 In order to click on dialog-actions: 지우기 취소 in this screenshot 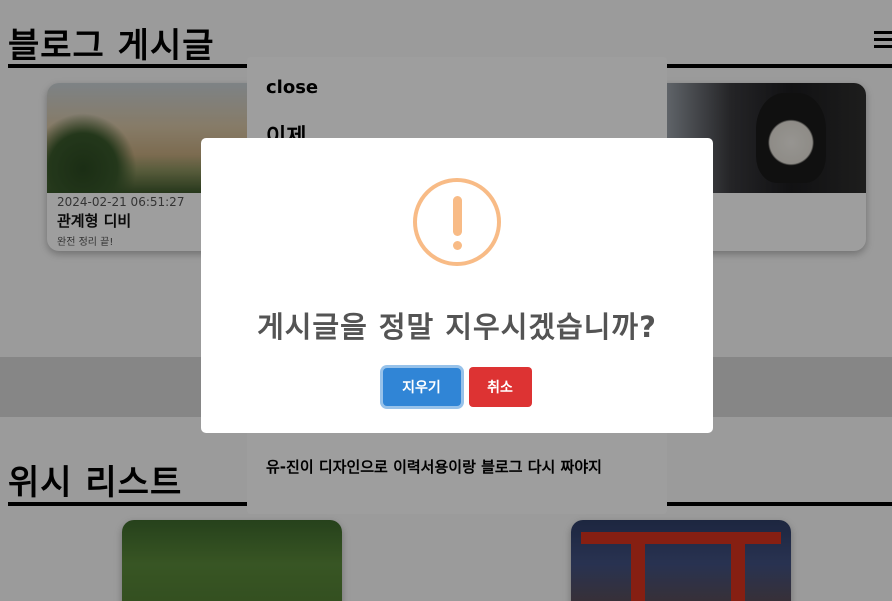, I will do `click(457, 387)`.